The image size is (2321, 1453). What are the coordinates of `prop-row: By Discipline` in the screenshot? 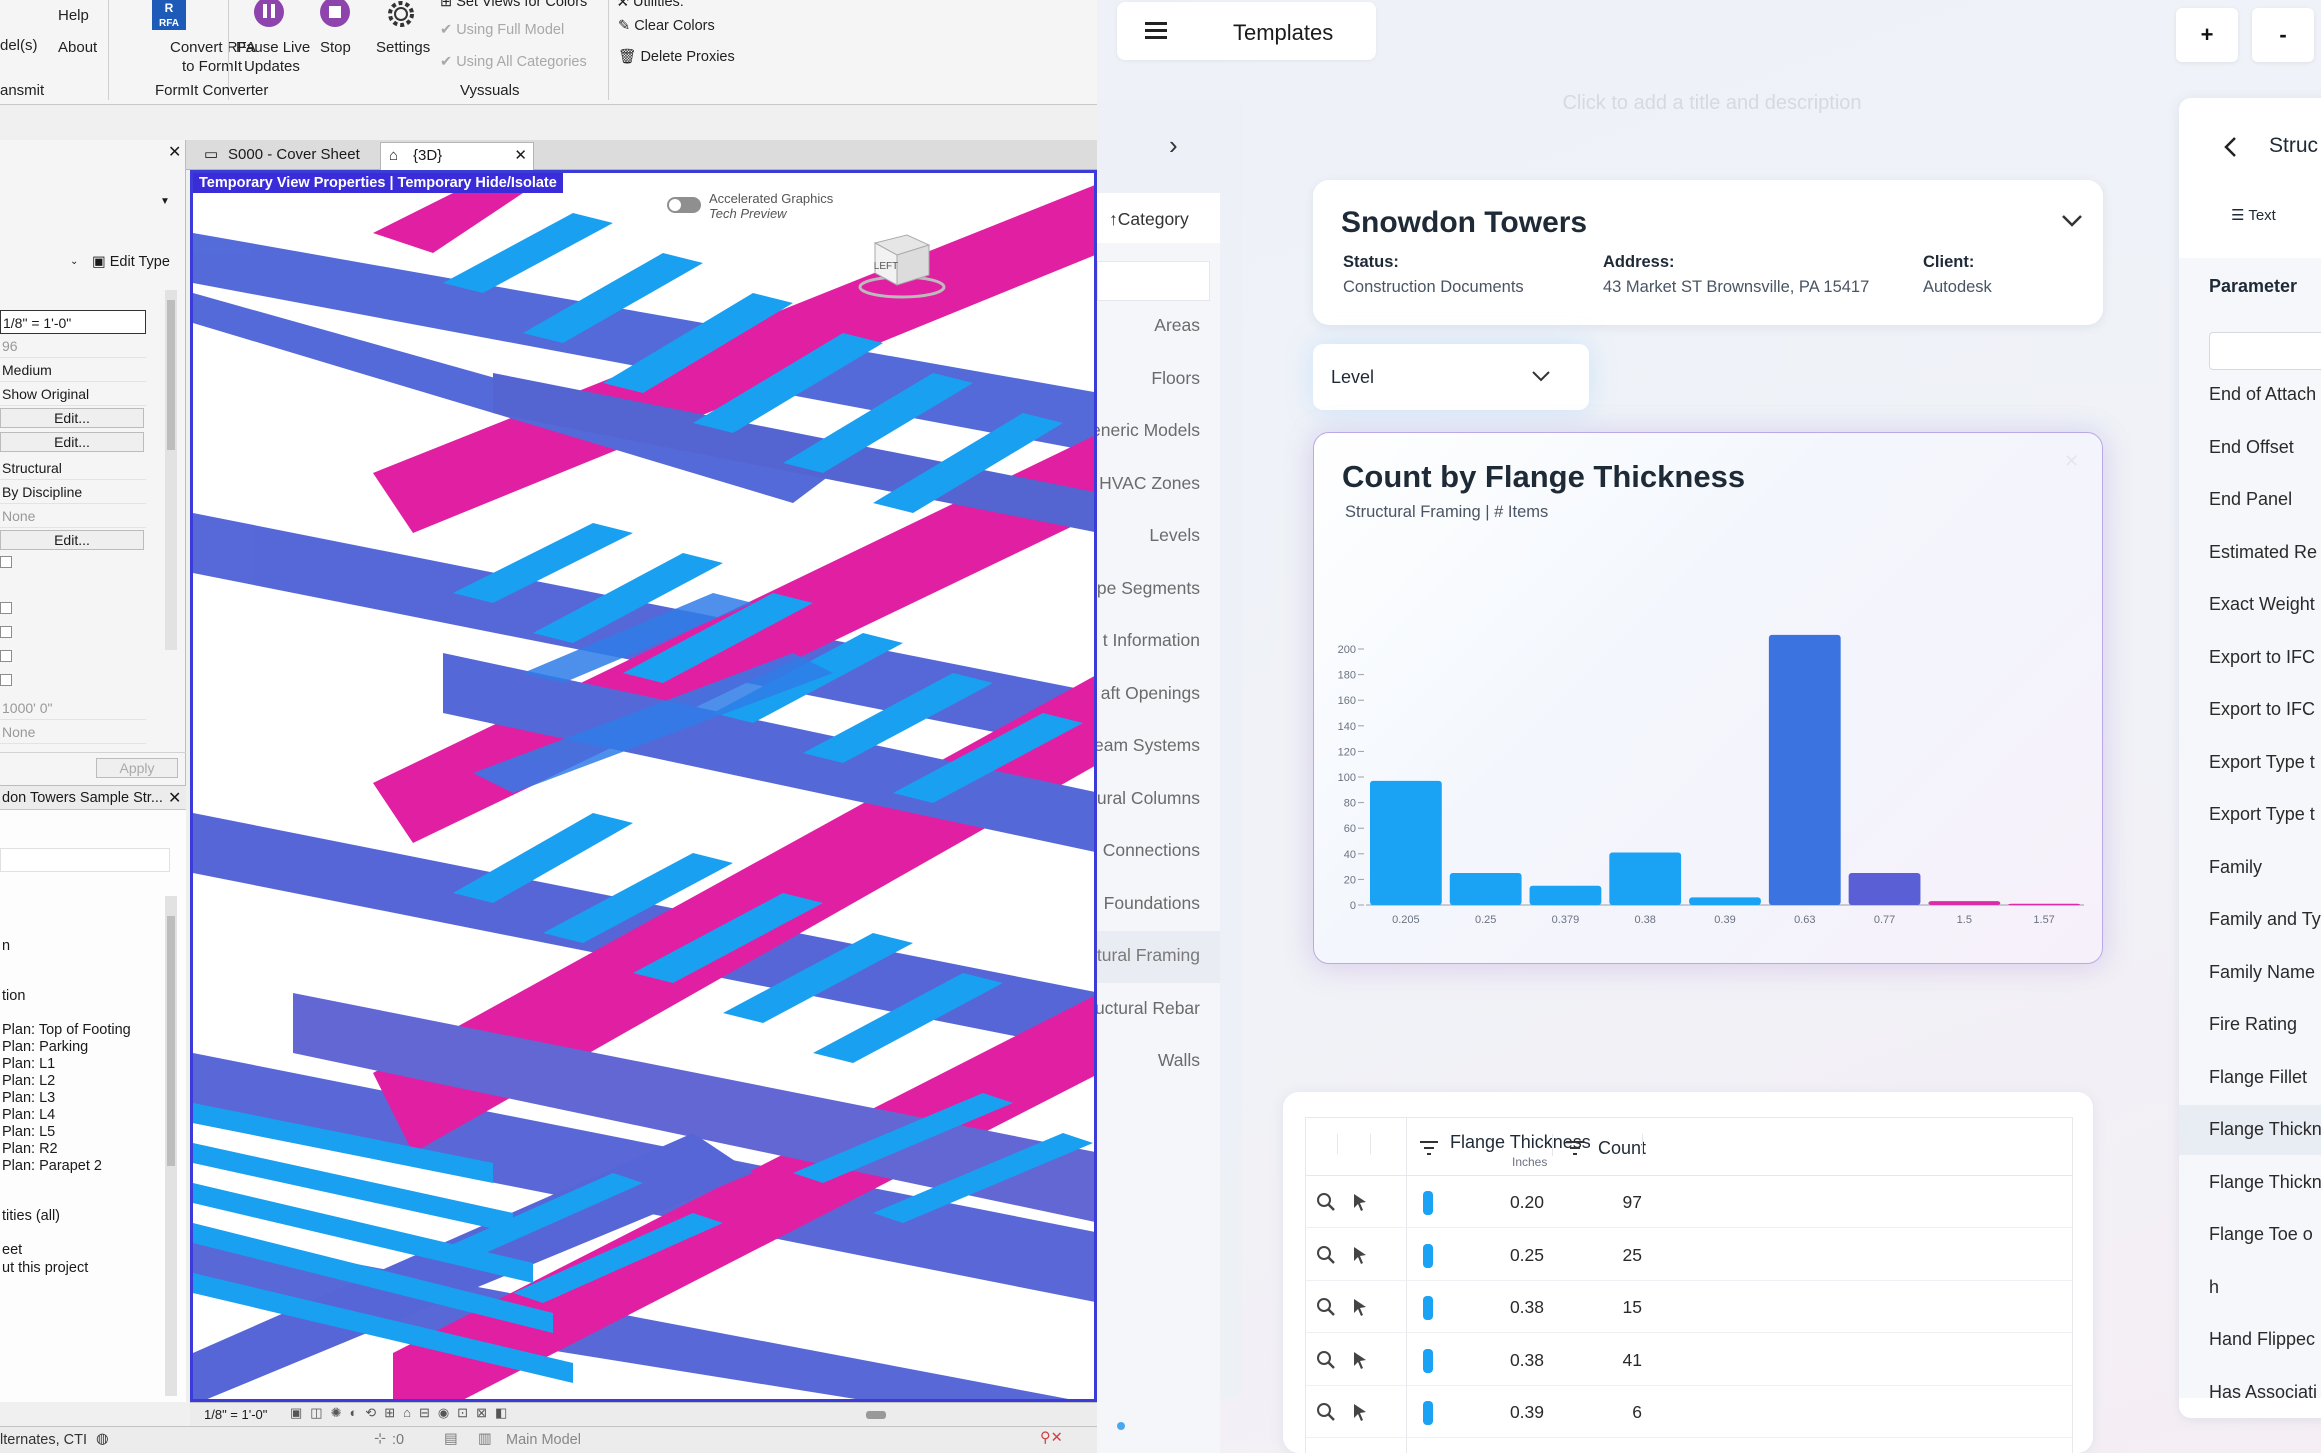 It's located at (73, 492).